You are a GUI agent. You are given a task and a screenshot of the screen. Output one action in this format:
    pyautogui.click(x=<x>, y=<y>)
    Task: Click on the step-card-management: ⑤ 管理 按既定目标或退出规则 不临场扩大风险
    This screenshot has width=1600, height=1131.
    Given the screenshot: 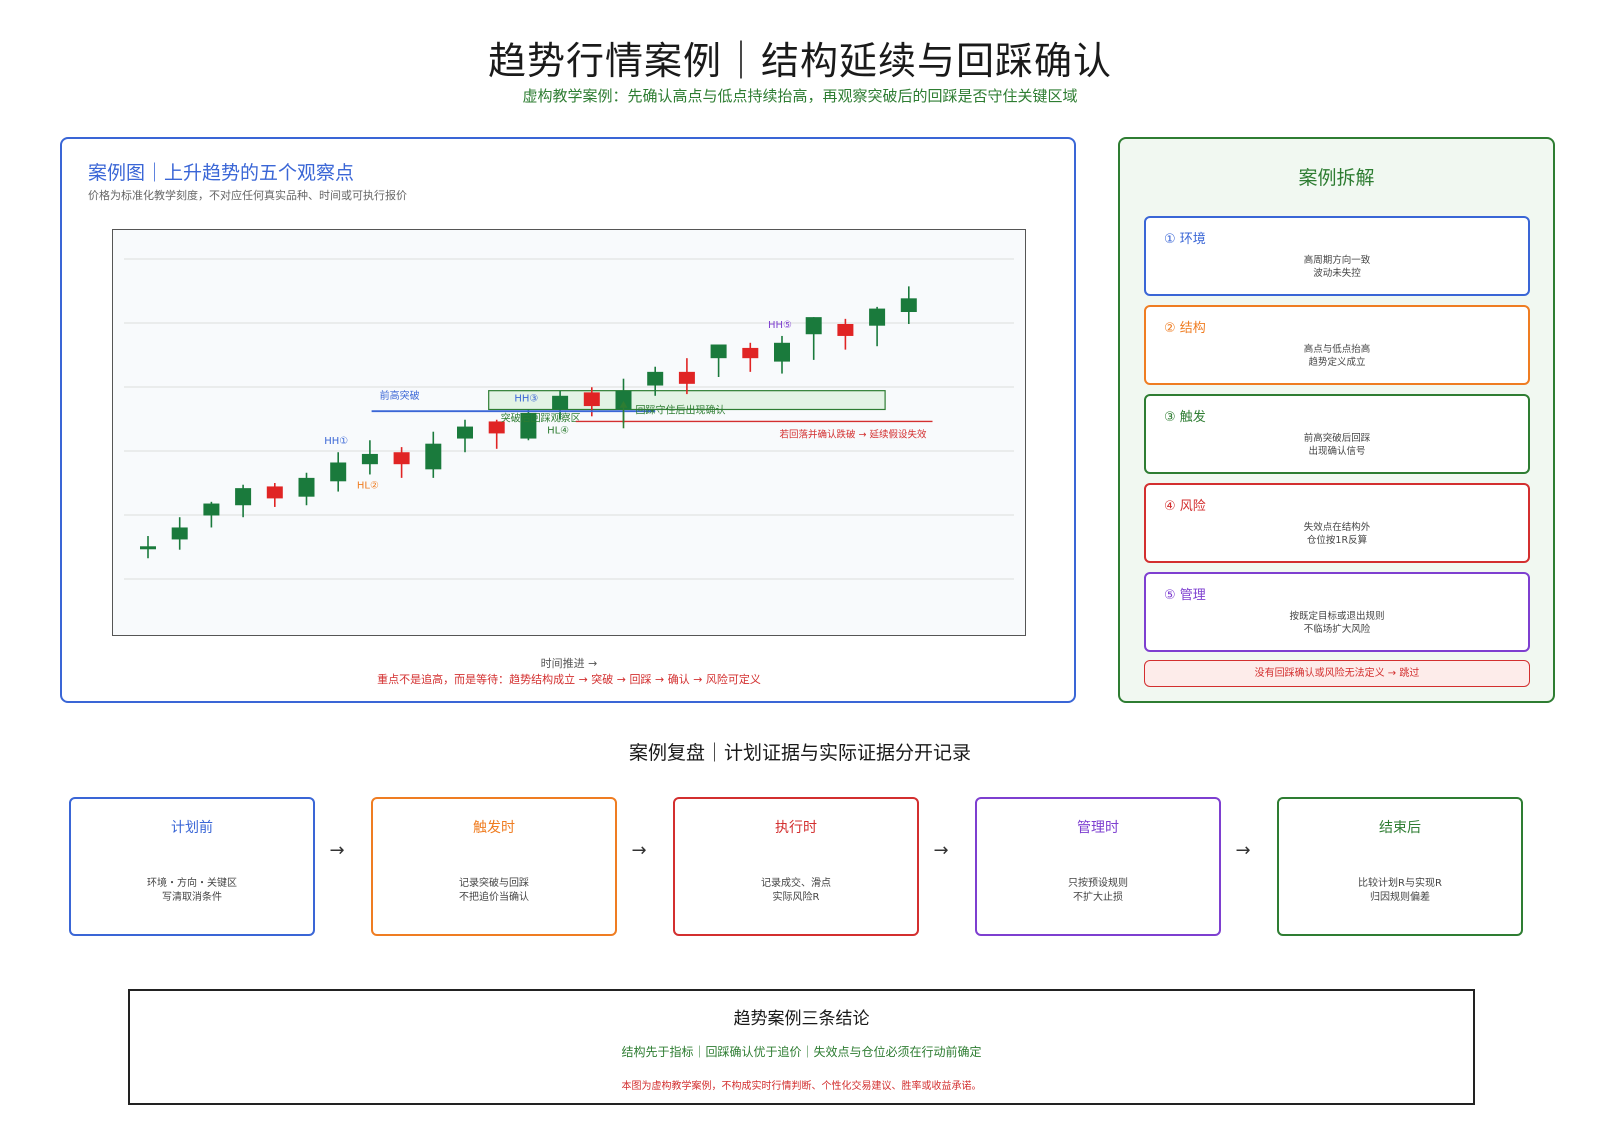 What is the action you would take?
    pyautogui.click(x=1337, y=612)
    